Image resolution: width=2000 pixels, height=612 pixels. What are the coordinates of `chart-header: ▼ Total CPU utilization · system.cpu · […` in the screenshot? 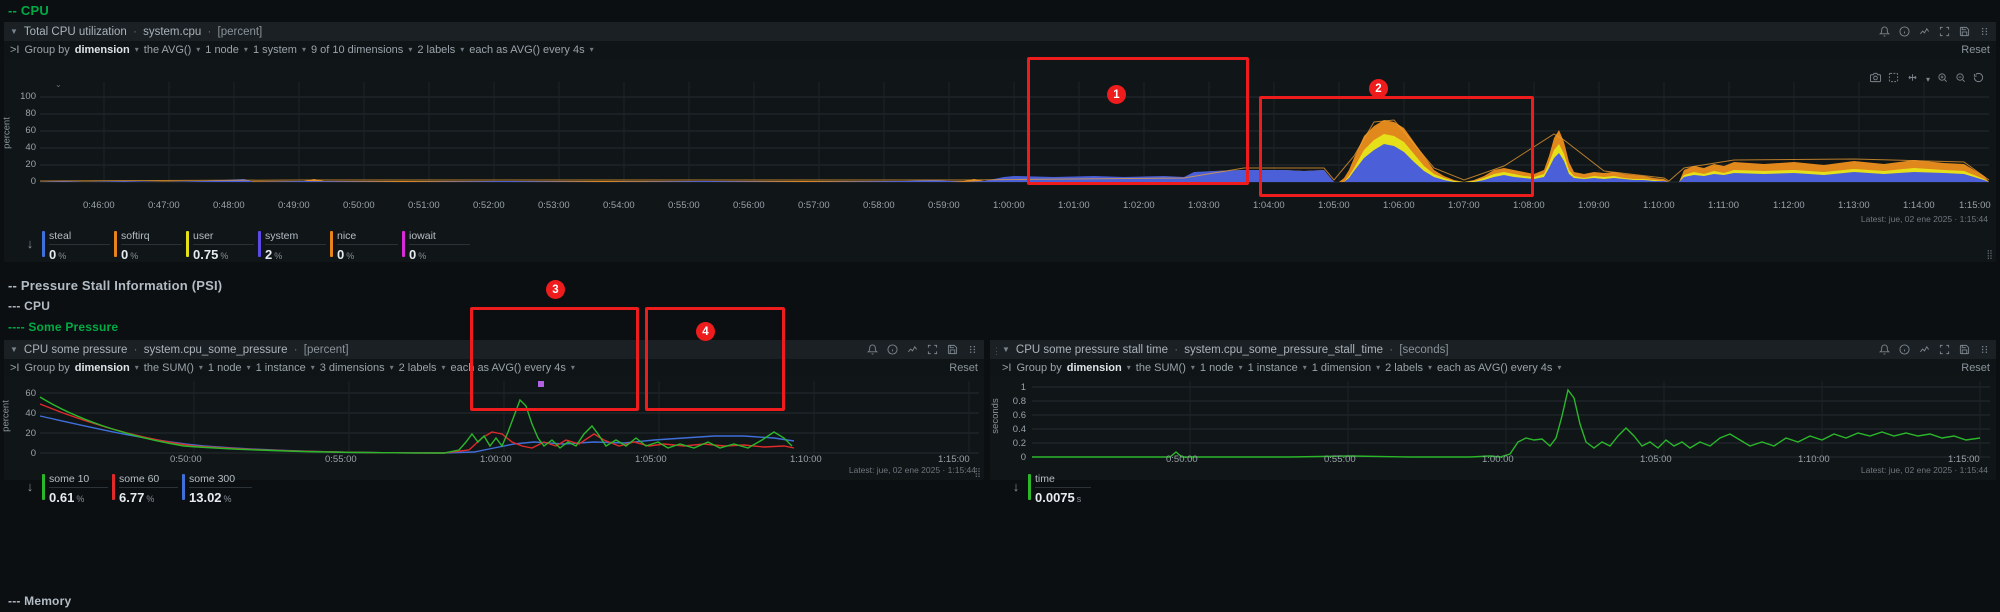 It's located at (1000, 31).